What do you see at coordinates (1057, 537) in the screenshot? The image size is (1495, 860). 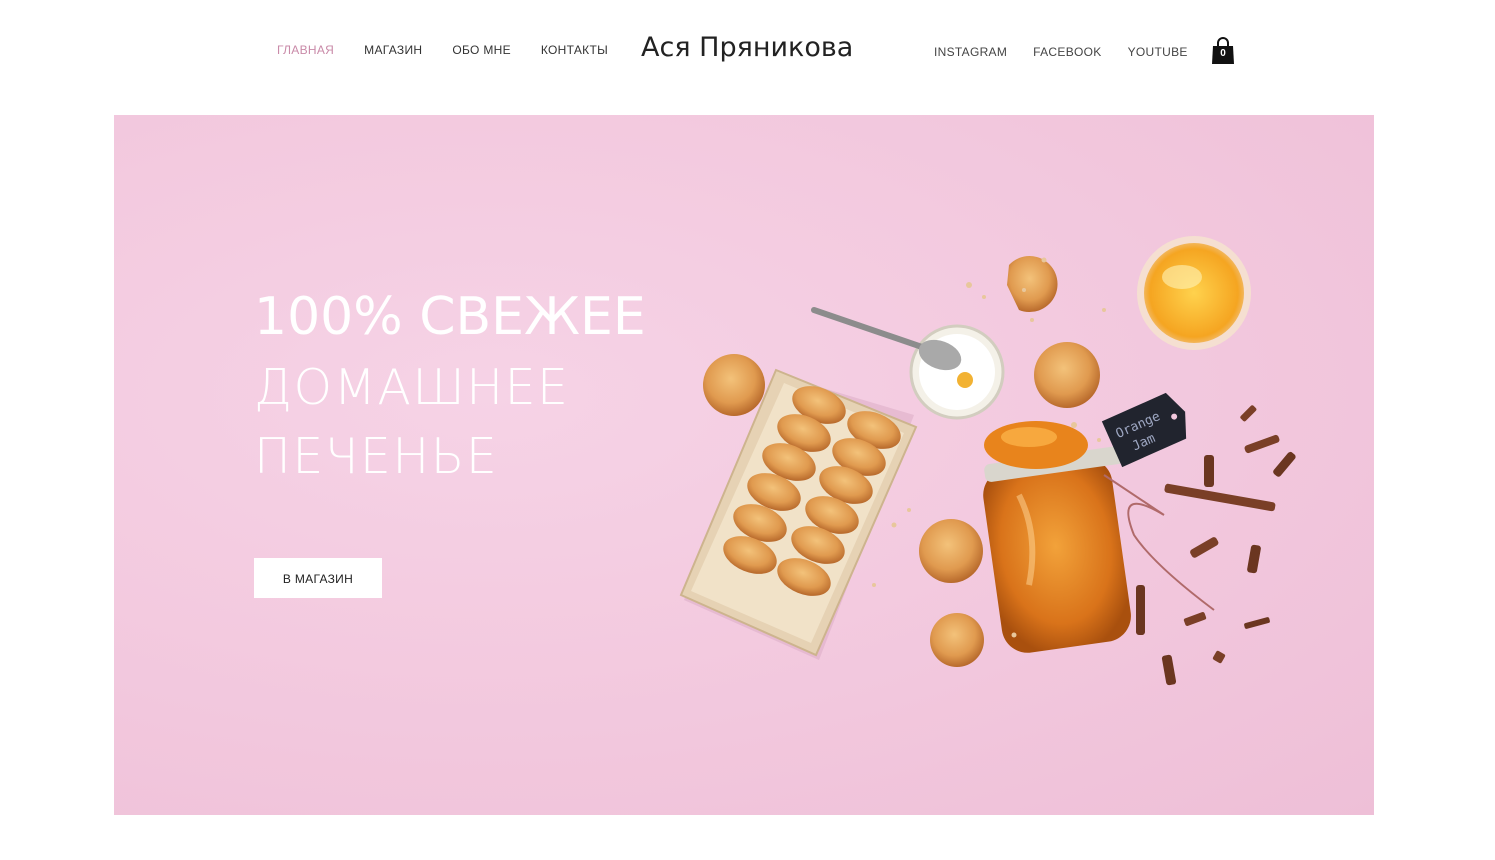 I see `orange-jam-jar` at bounding box center [1057, 537].